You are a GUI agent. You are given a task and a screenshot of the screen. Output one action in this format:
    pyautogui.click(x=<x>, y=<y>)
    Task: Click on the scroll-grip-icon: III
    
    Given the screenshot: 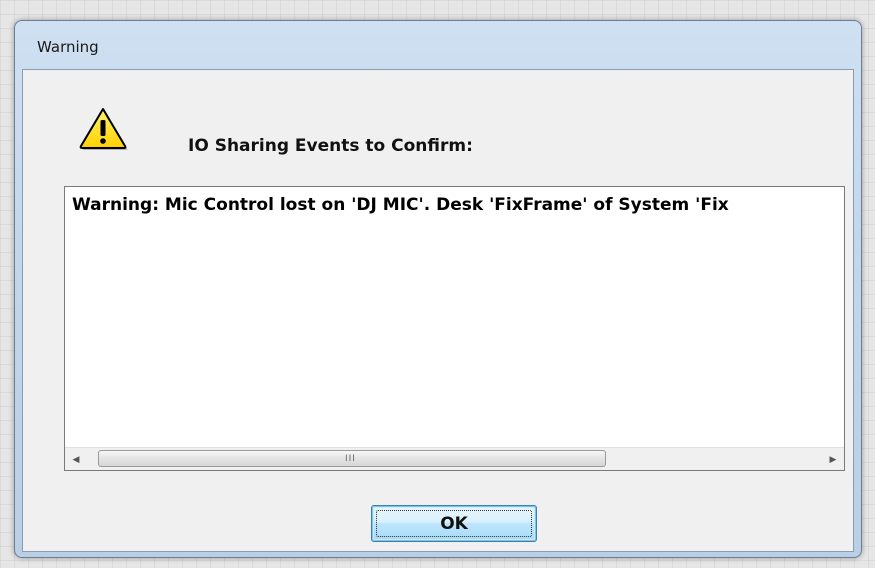 What is the action you would take?
    pyautogui.click(x=350, y=459)
    